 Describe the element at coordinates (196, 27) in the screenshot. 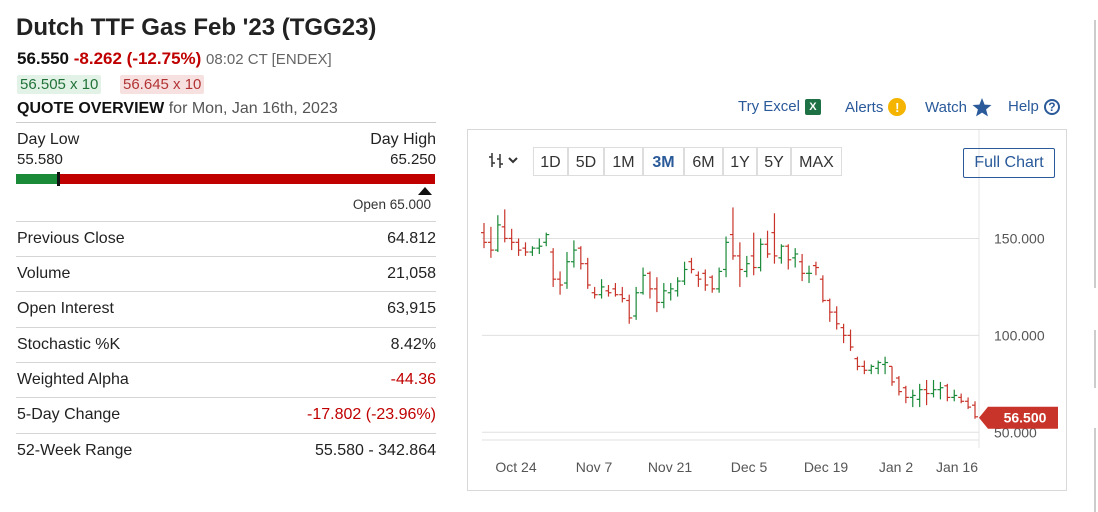

I see `page-title: Dutch TTF Gas Feb '23 (TGG23)` at that location.